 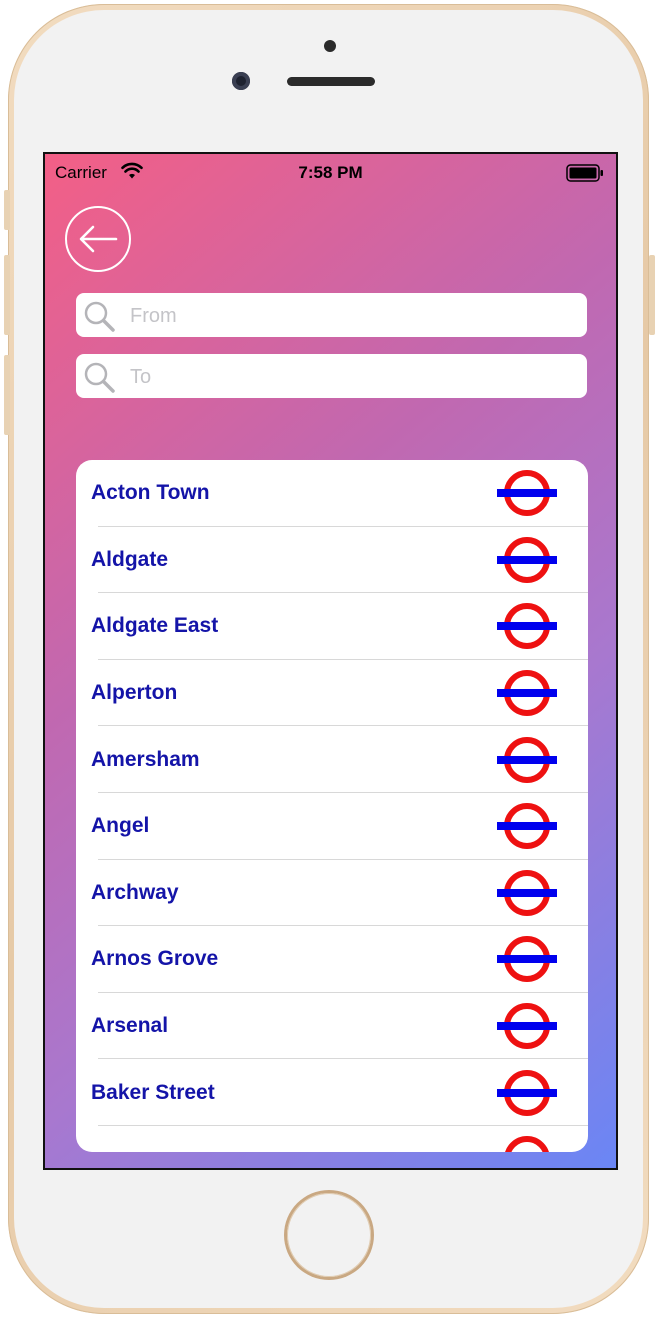 What do you see at coordinates (332, 626) in the screenshot?
I see `list-item: Aldgate East` at bounding box center [332, 626].